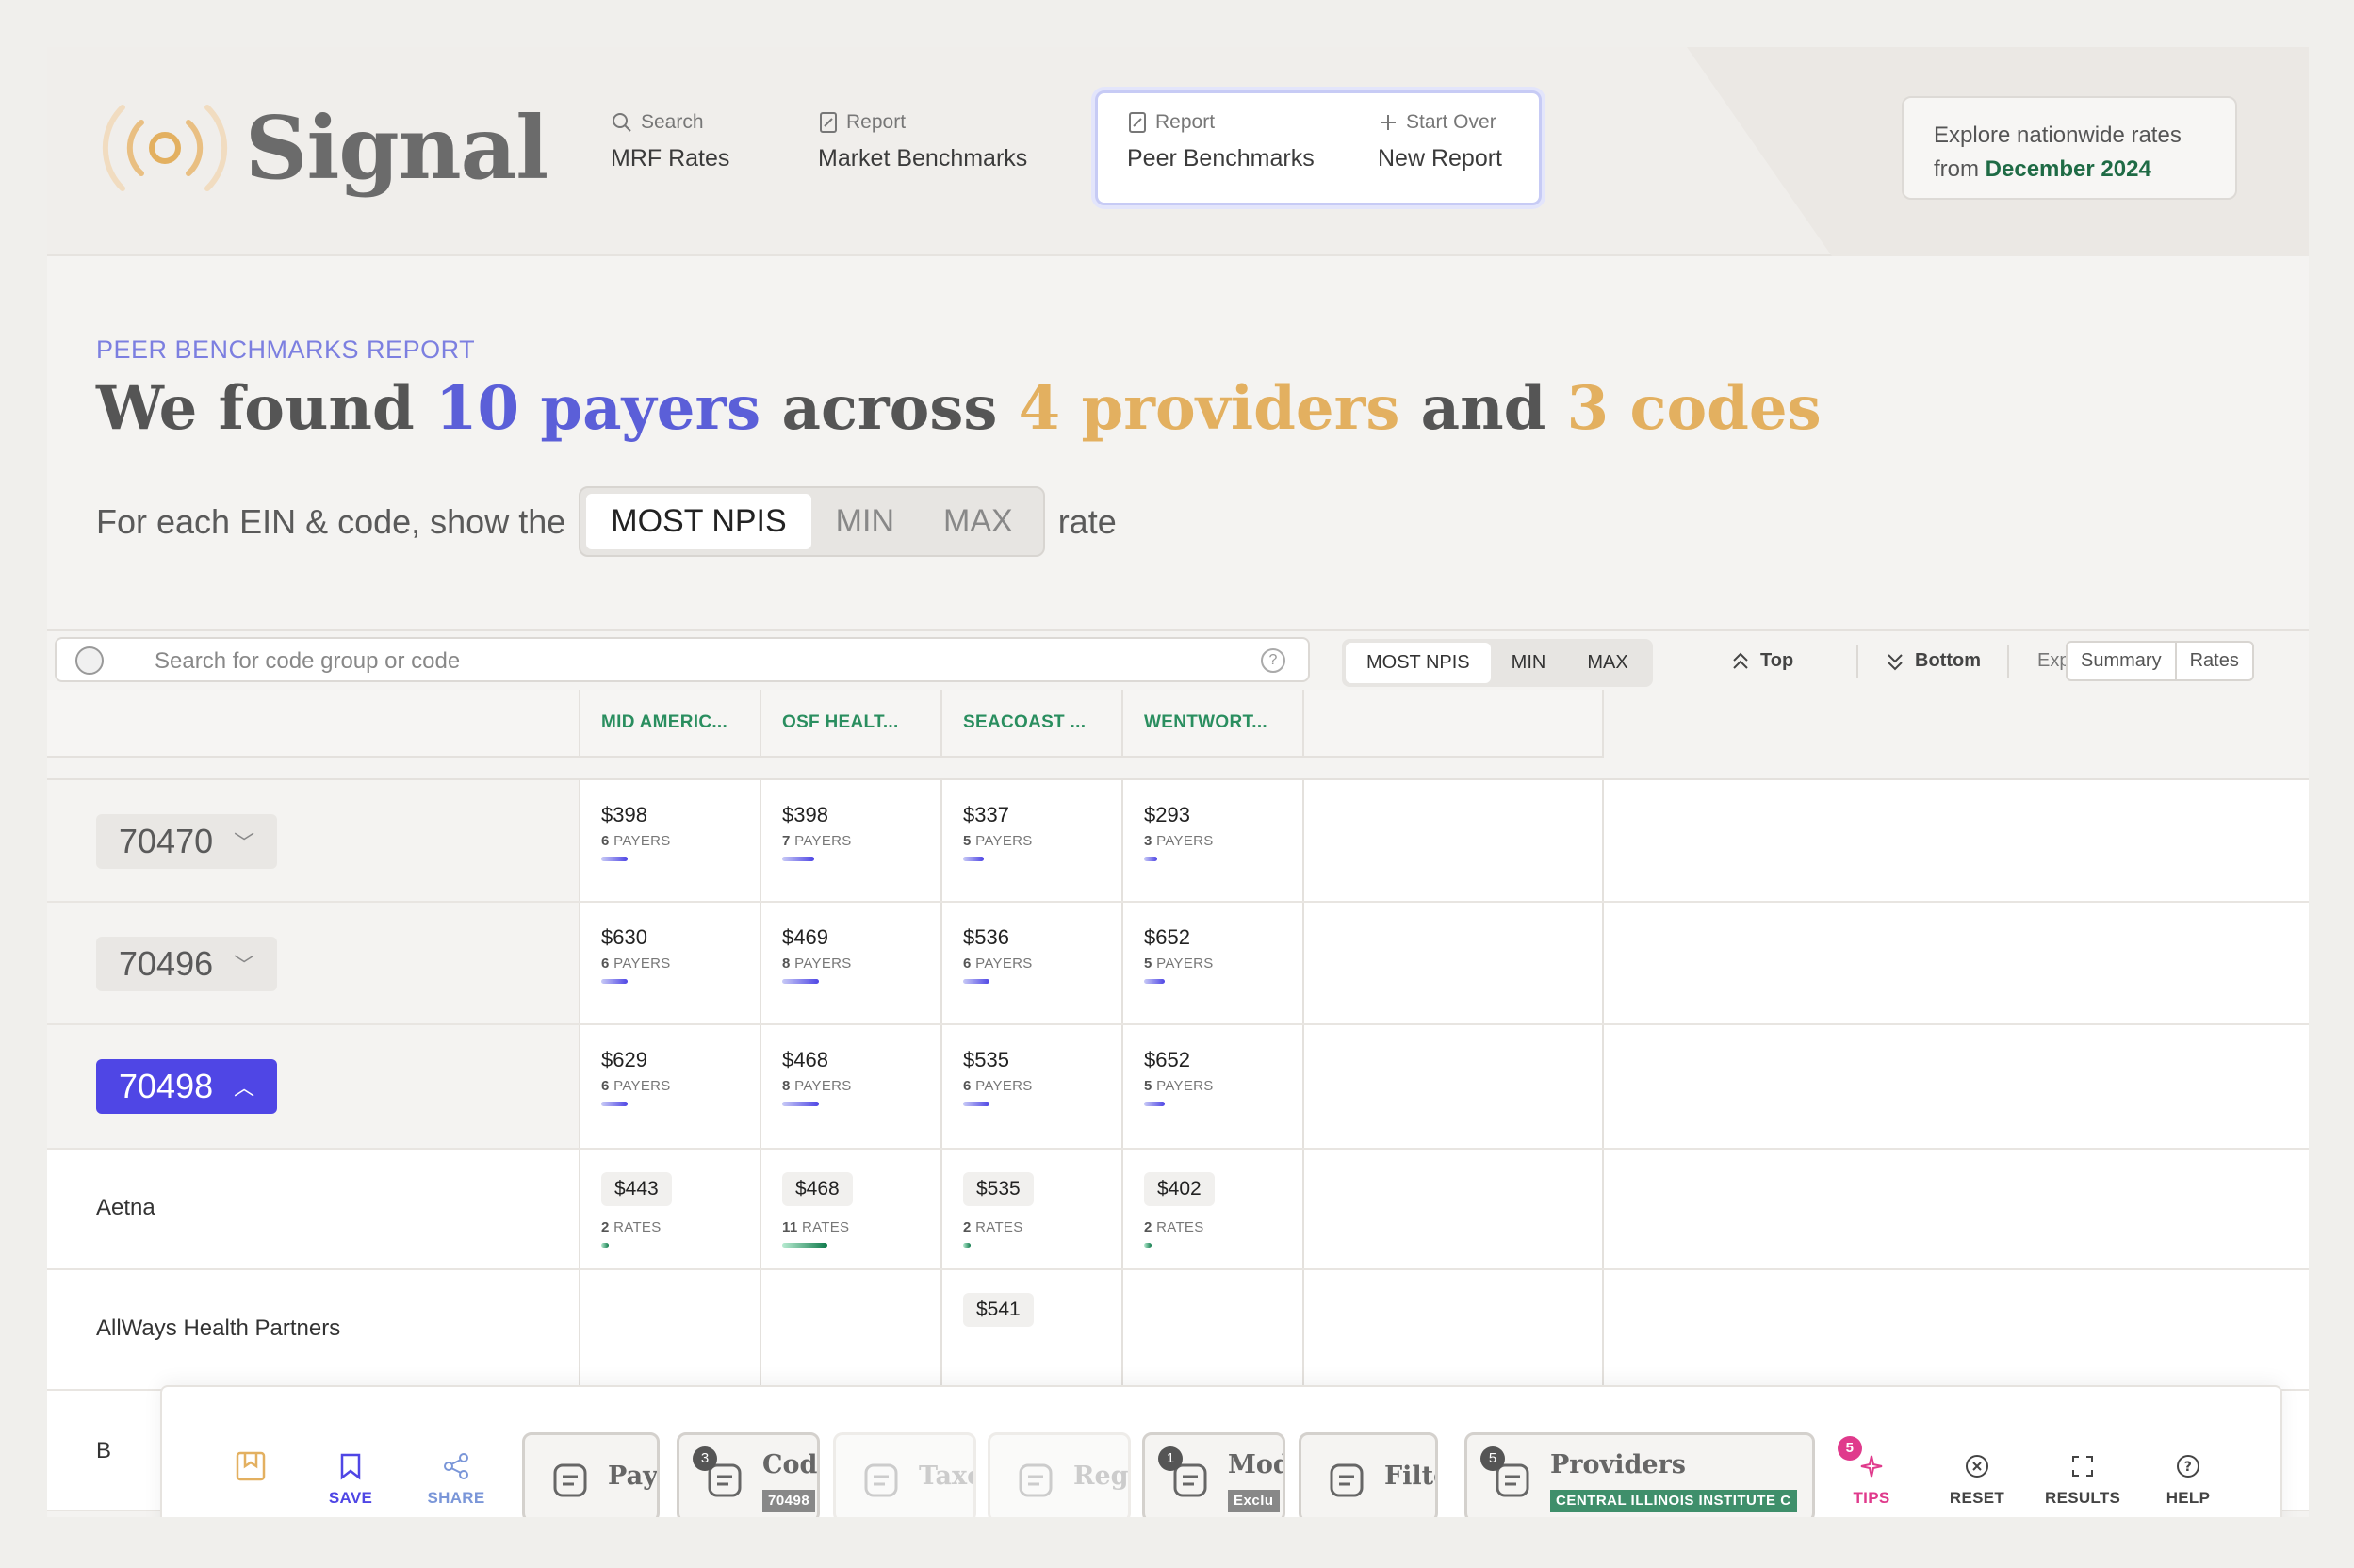 The height and width of the screenshot is (1568, 2354). What do you see at coordinates (669, 840) in the screenshot?
I see `rate-cell: $398 6 PAYERS` at bounding box center [669, 840].